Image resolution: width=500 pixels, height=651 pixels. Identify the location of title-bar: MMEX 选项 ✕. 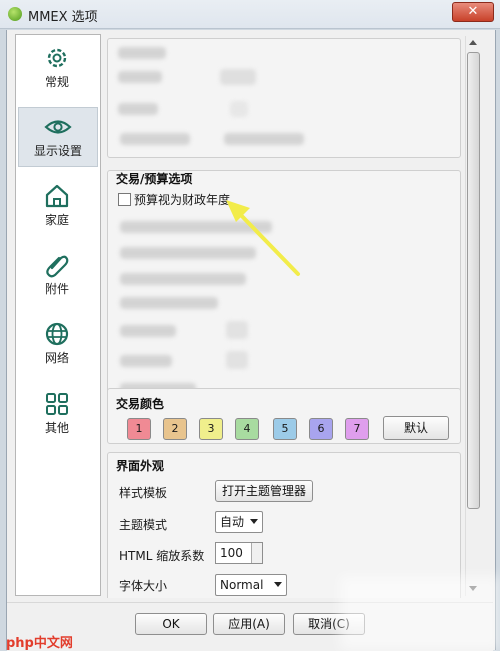
(250, 14).